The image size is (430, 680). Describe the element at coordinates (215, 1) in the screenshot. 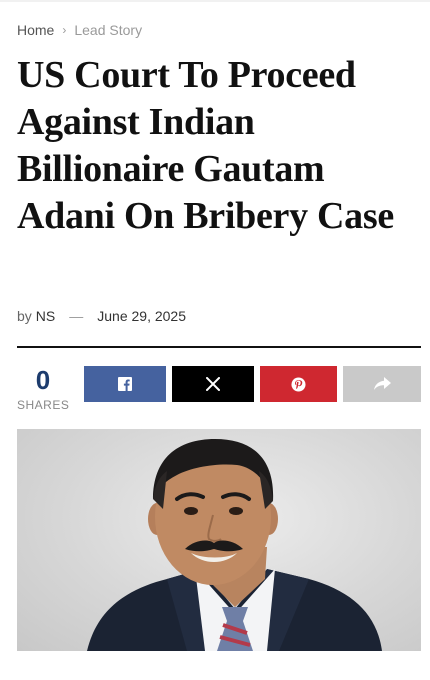

I see `top-border` at that location.